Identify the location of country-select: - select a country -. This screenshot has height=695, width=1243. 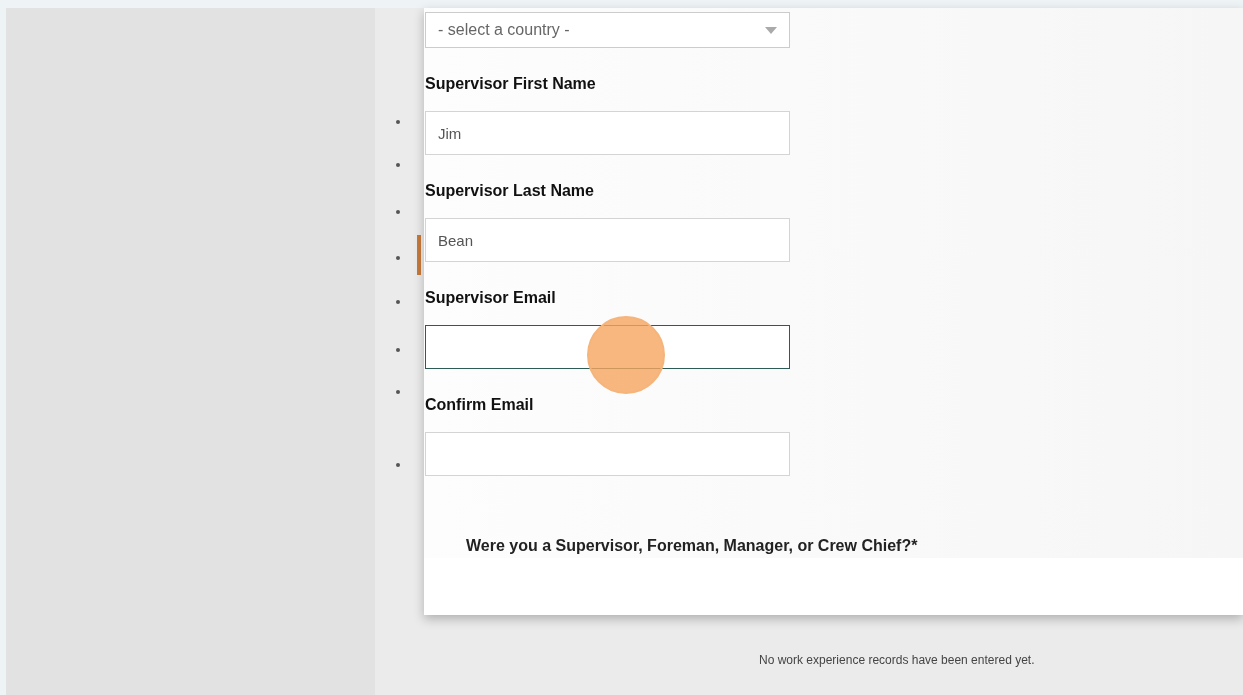
(607, 30).